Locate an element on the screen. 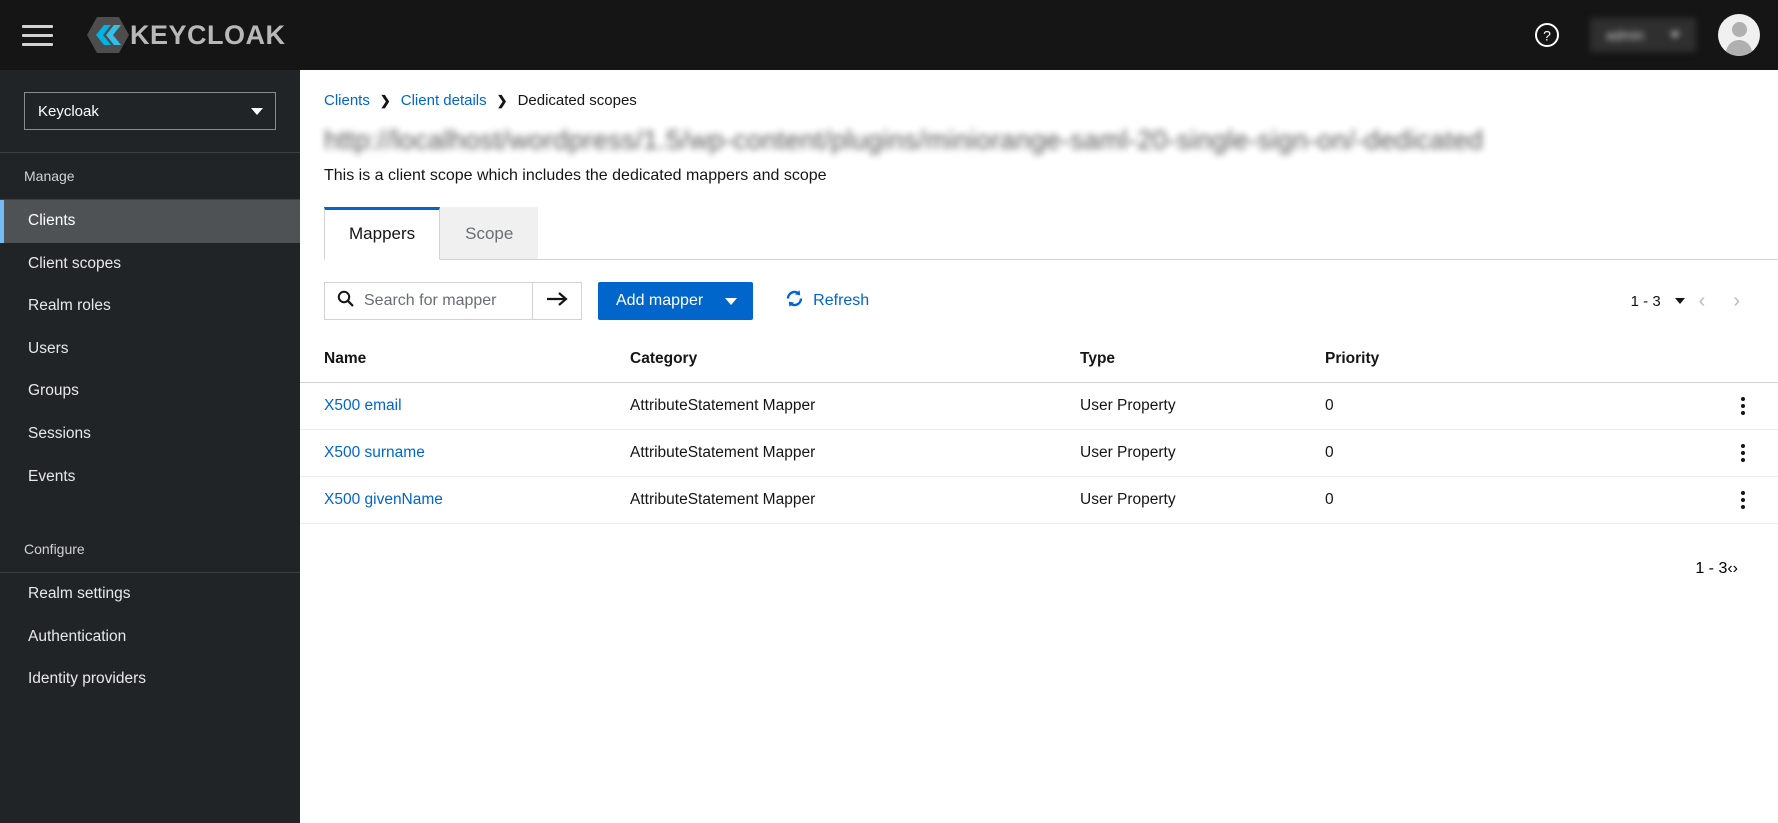 The height and width of the screenshot is (823, 1778). add-mapper-button: Add mapper is located at coordinates (676, 301).